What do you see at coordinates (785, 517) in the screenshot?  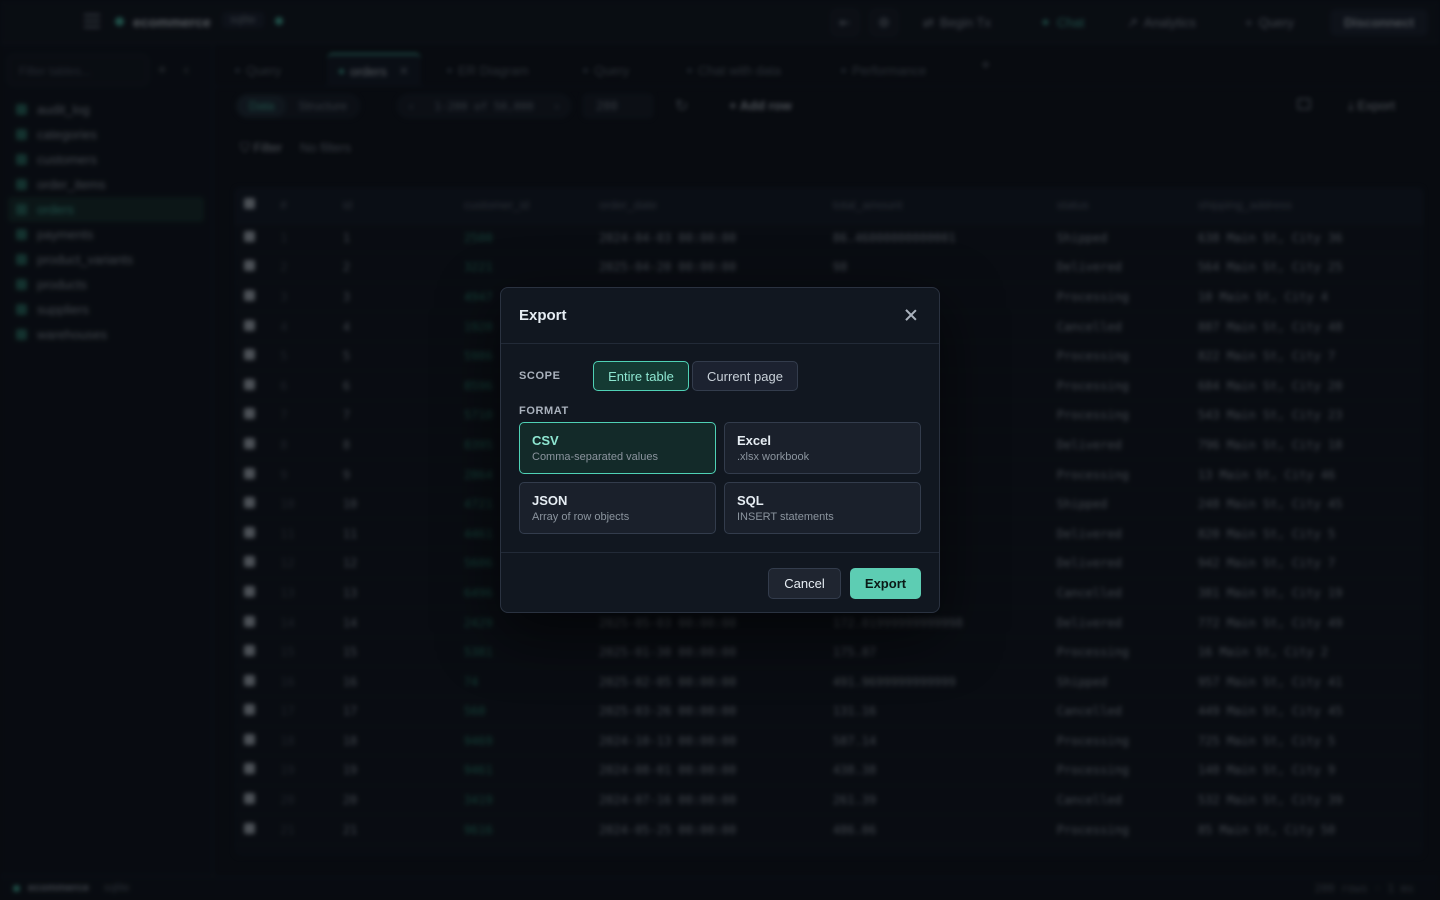 I see `format-description: INSERT statements` at bounding box center [785, 517].